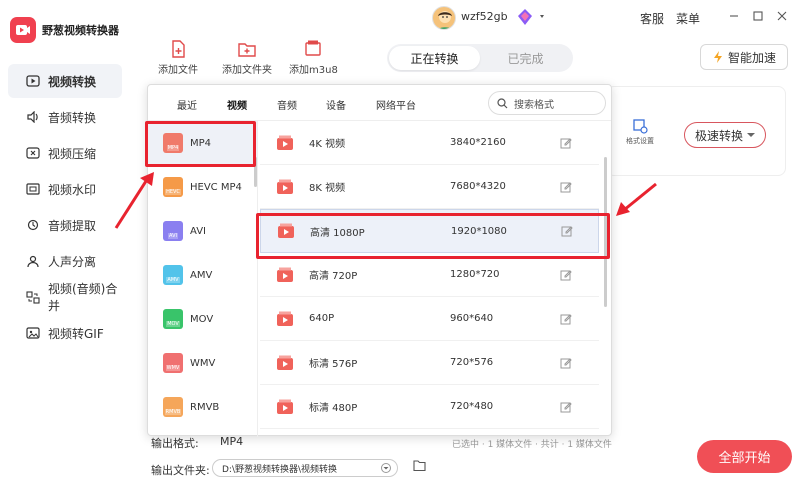 This screenshot has width=800, height=481. Describe the element at coordinates (247, 70) in the screenshot. I see `add-folder-label: 添加文件夹` at that location.